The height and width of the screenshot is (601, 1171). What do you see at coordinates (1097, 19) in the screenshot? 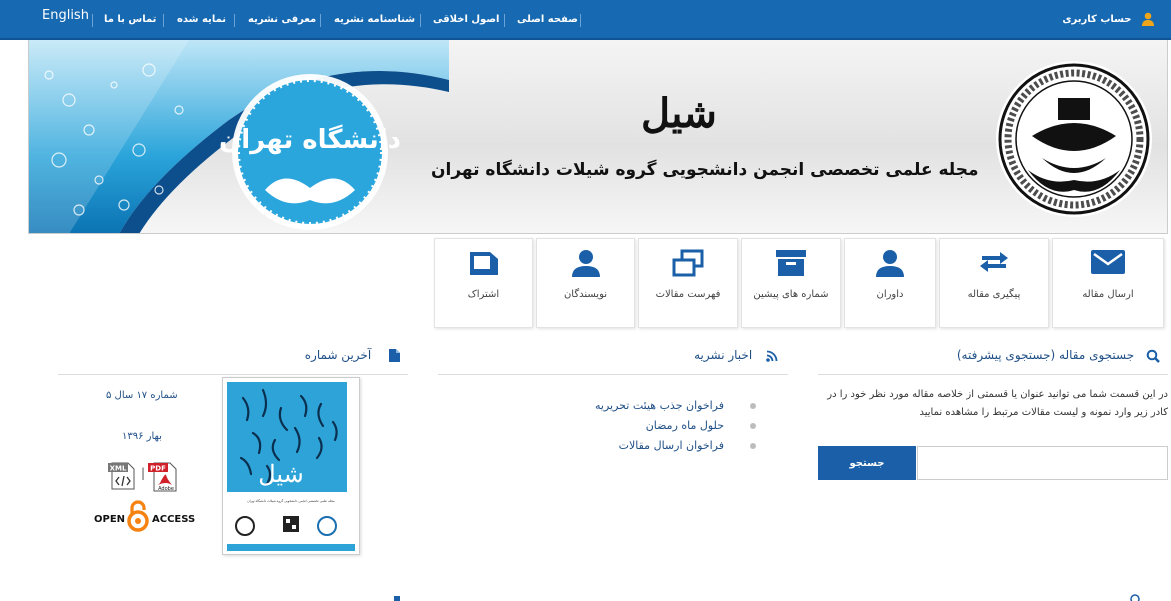
I see `user-account-label: حساب کاربری` at bounding box center [1097, 19].